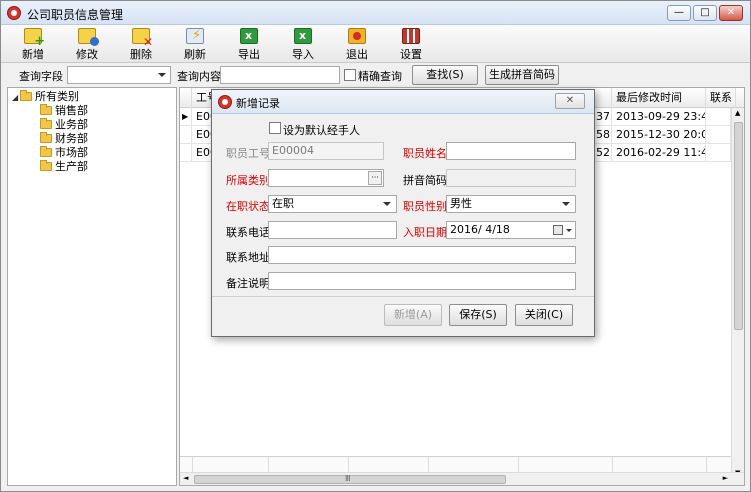 This screenshot has height=492, width=751. I want to click on query-field-label: 查询字段, so click(41, 76).